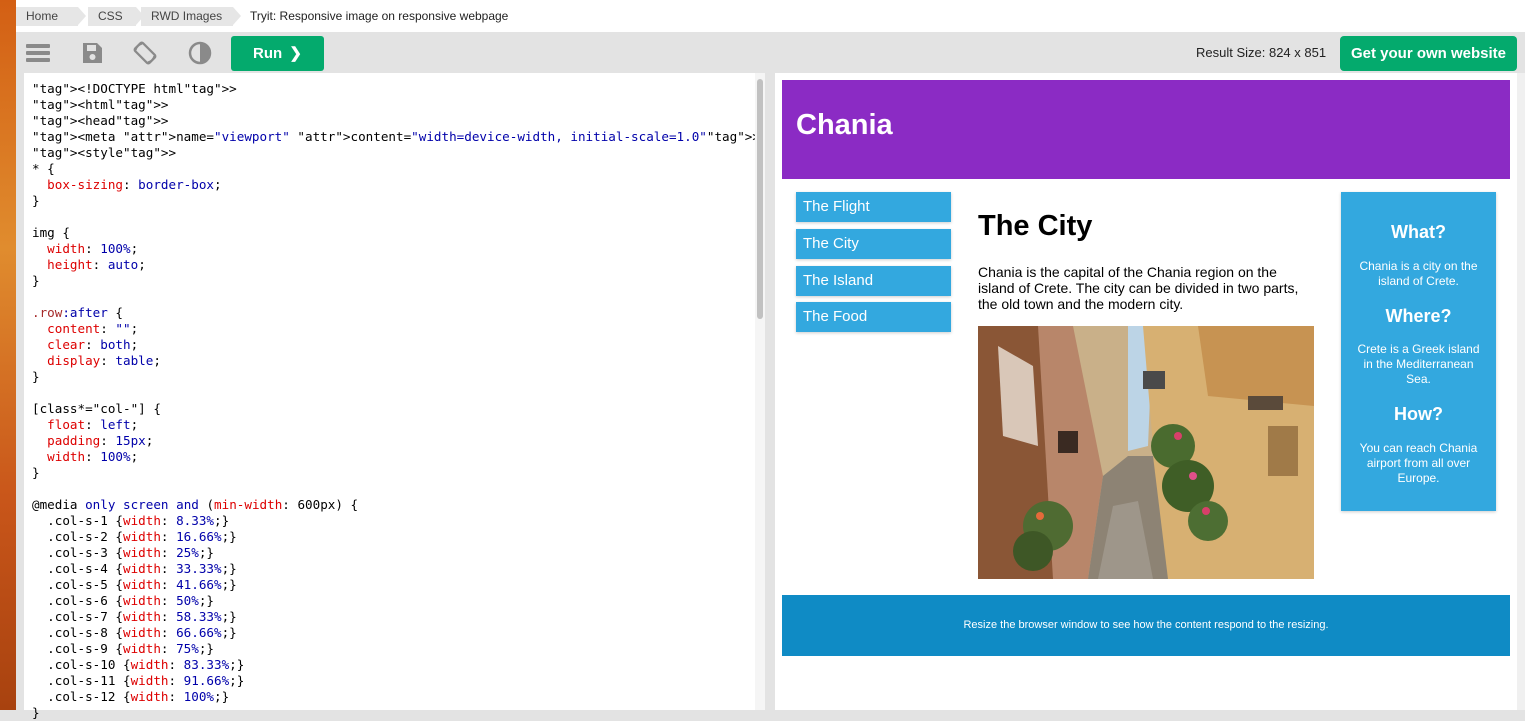  Describe the element at coordinates (873, 317) in the screenshot. I see `menu-item-food: The Food` at that location.